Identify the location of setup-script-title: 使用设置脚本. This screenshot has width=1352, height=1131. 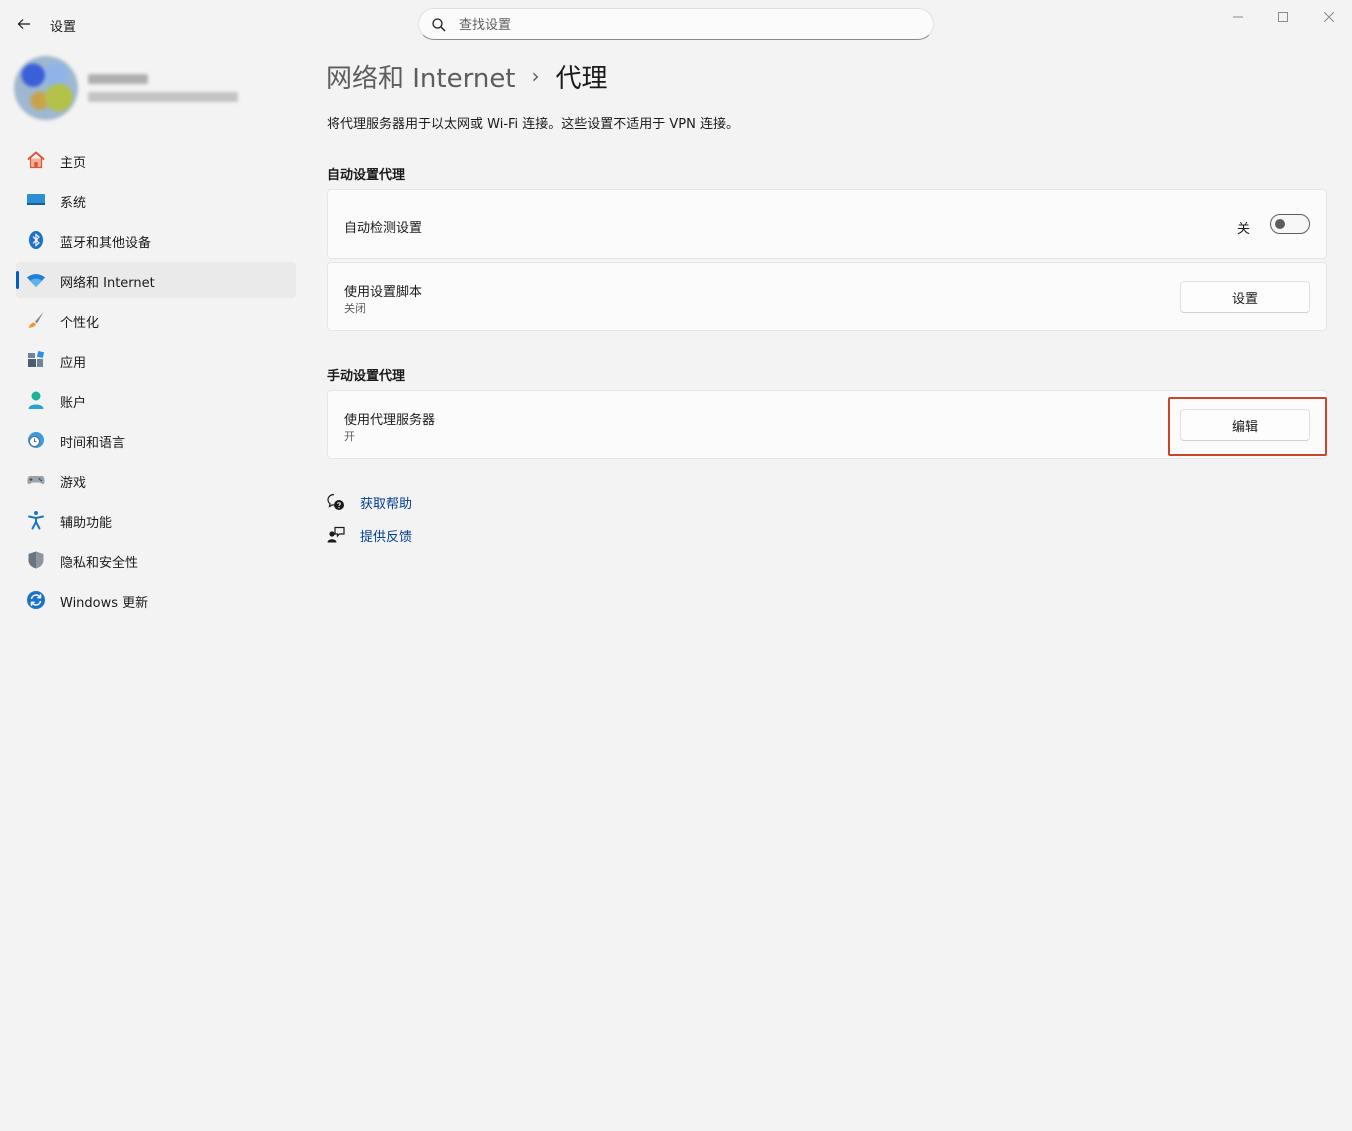
(383, 292).